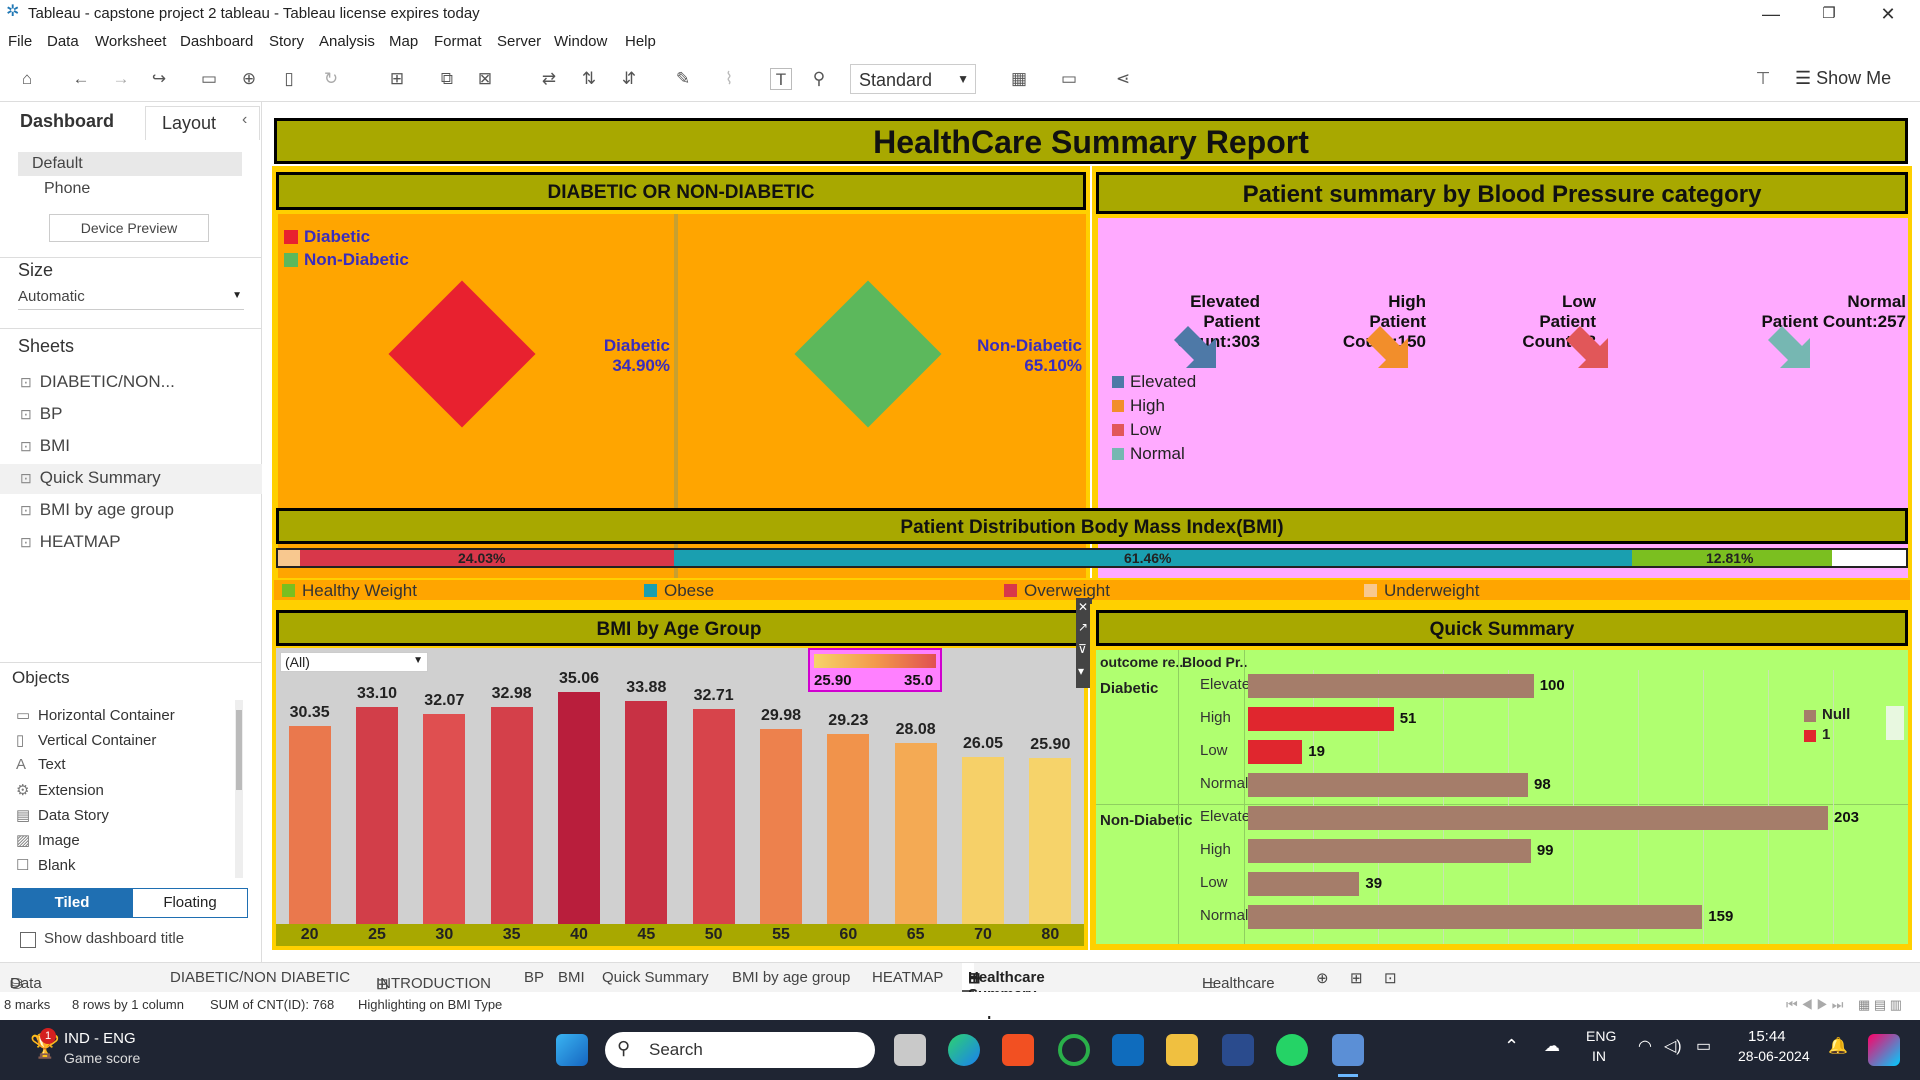 This screenshot has height=1080, width=1920. I want to click on menu-help: Help, so click(640, 41).